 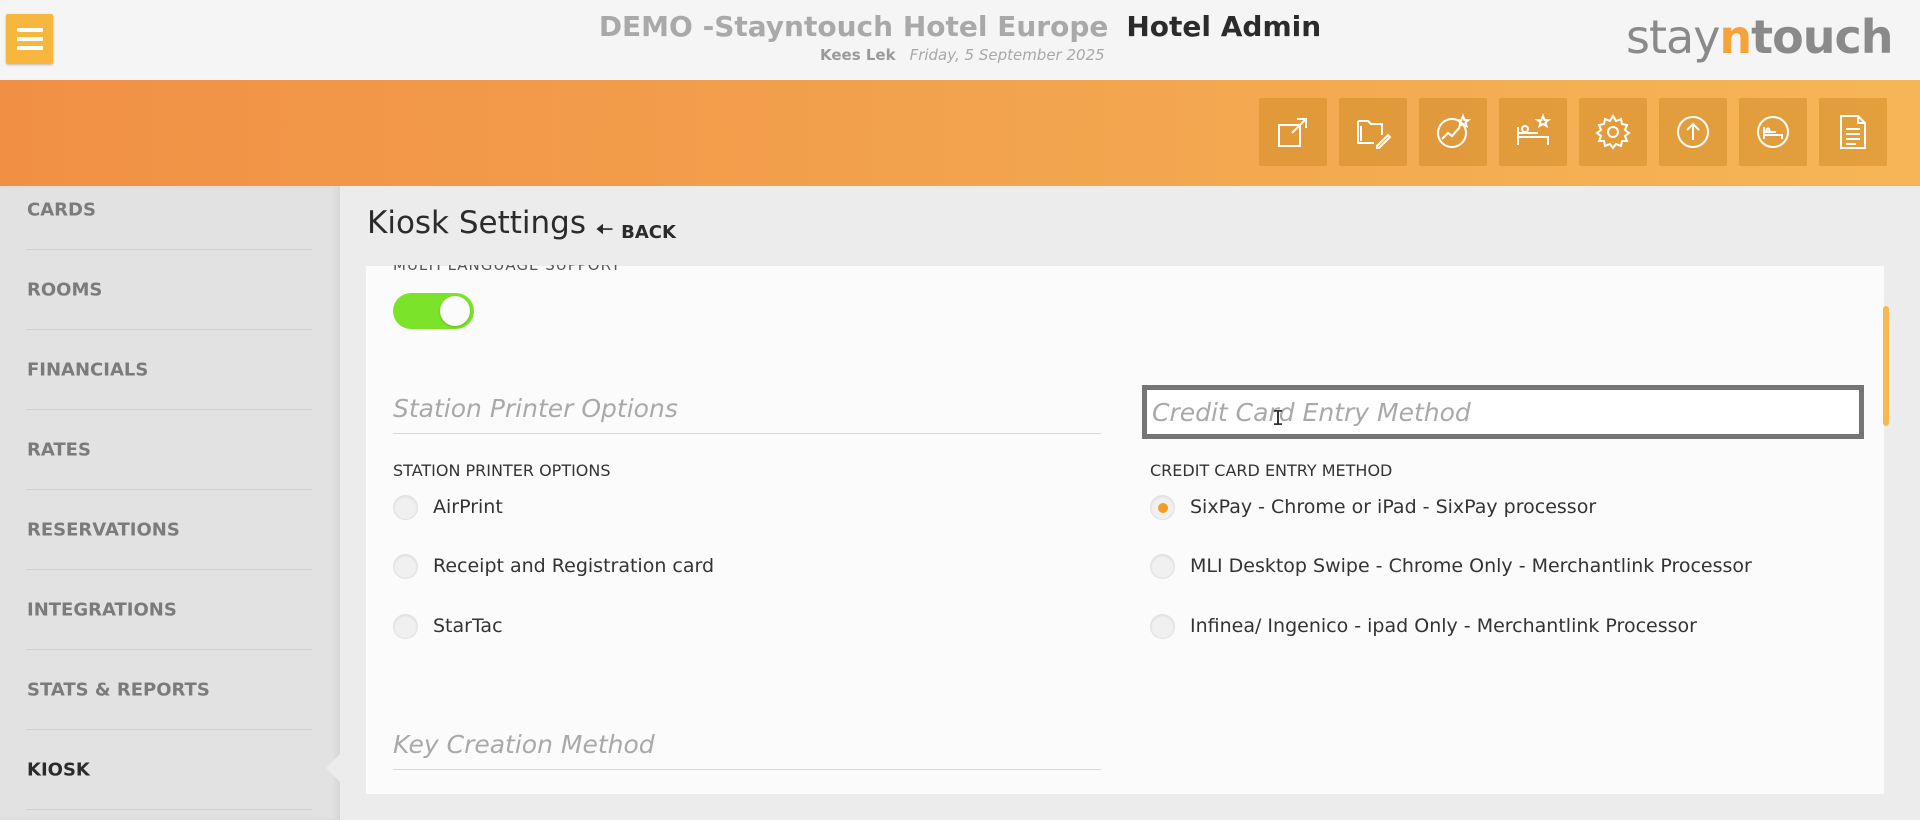 I want to click on back-arrow-icon: 🠠, so click(x=605, y=229).